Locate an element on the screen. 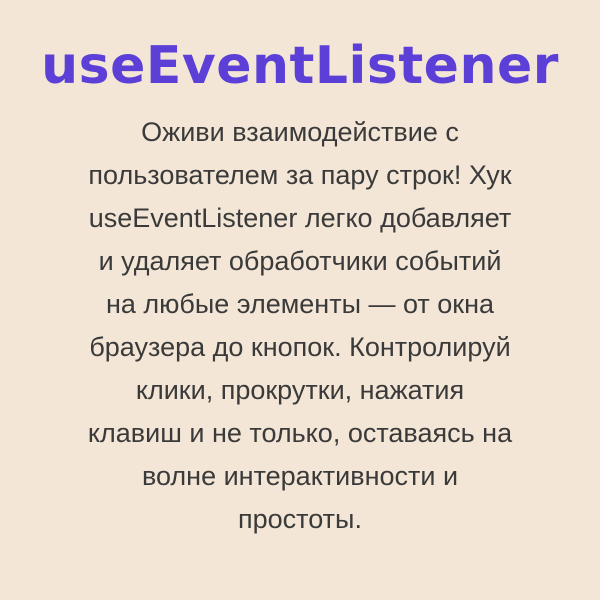 The image size is (600, 600). description-line: пользователем за пару строк! Хук is located at coordinates (300, 175).